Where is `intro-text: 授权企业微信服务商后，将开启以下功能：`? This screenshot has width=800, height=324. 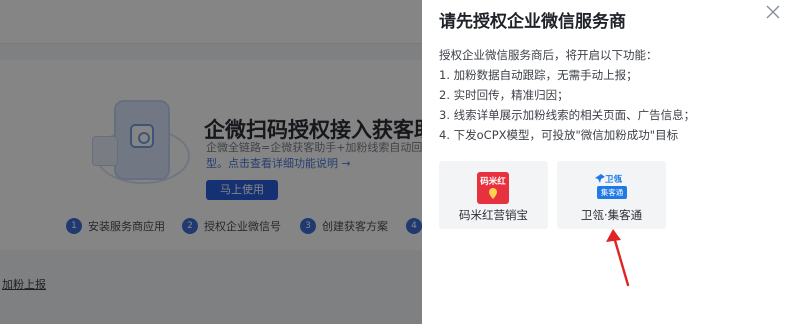
intro-text: 授权企业微信服务商后，将开启以下功能： is located at coordinates (548, 55).